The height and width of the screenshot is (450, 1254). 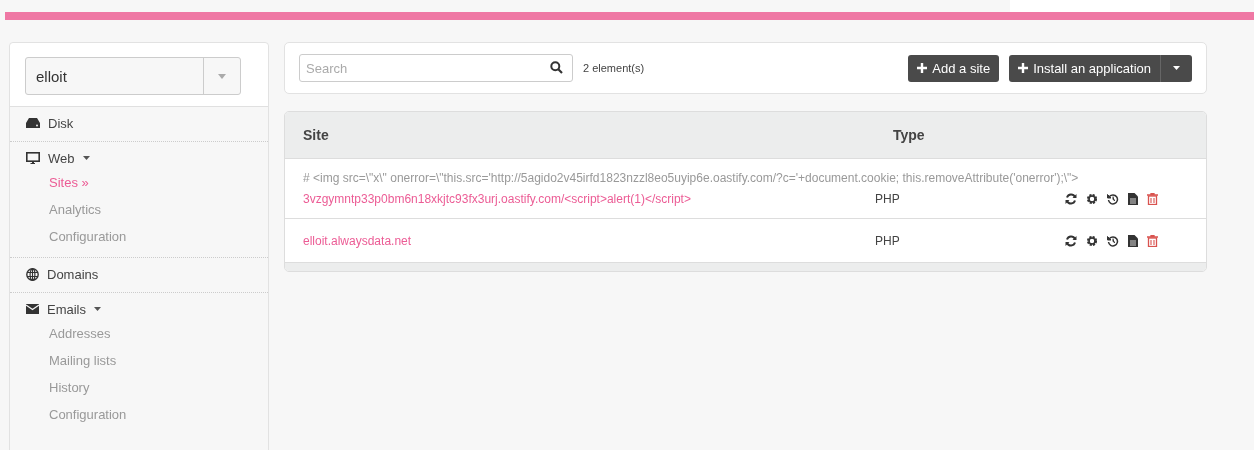 I want to click on column-header: Site, so click(x=316, y=135).